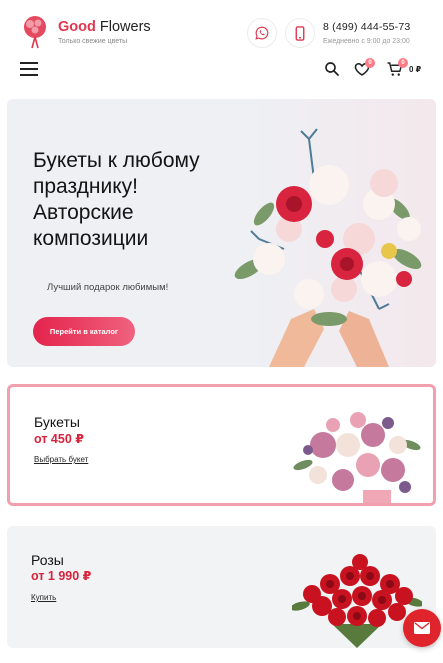 The height and width of the screenshot is (663, 443). Describe the element at coordinates (357, 457) in the screenshot. I see `bouquet-image` at that location.